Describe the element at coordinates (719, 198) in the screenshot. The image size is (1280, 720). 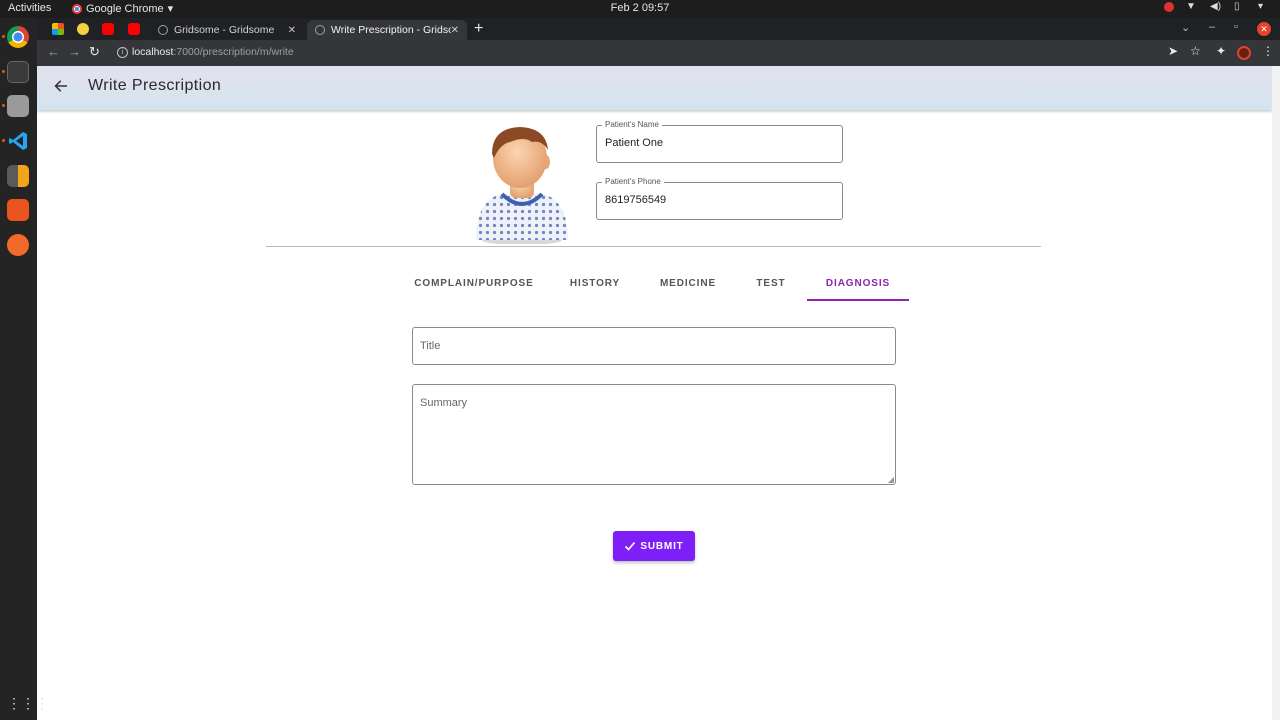
I see `patient-phone-field: Patient's Phone 8619756549` at that location.